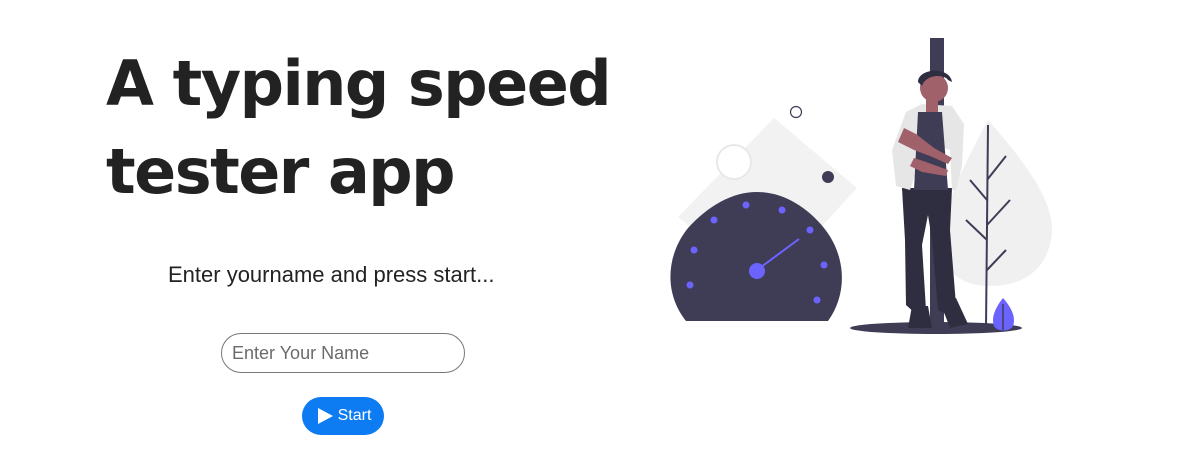 Image resolution: width=1185 pixels, height=472 pixels. I want to click on start-button: Start, so click(343, 416).